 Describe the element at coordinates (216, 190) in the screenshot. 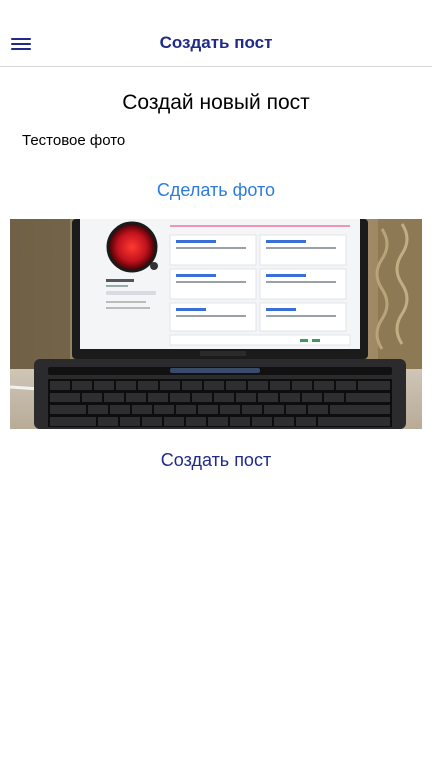

I see `take-photo-button: Сделать фото` at that location.